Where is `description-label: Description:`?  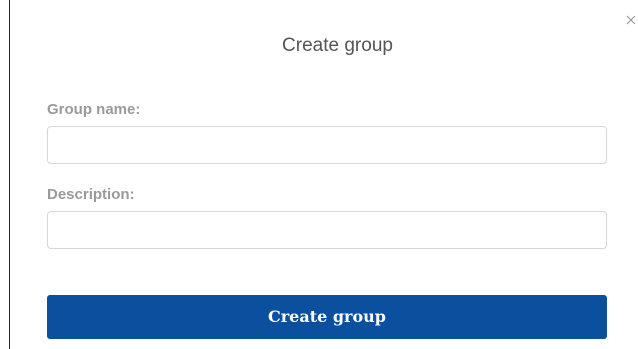
description-label: Description: is located at coordinates (91, 194).